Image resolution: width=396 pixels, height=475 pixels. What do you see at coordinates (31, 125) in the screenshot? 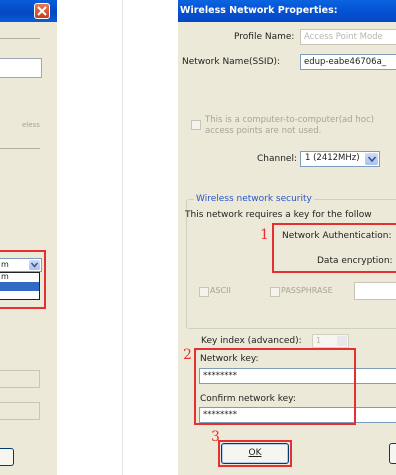
I see `left-faint-text: eless` at bounding box center [31, 125].